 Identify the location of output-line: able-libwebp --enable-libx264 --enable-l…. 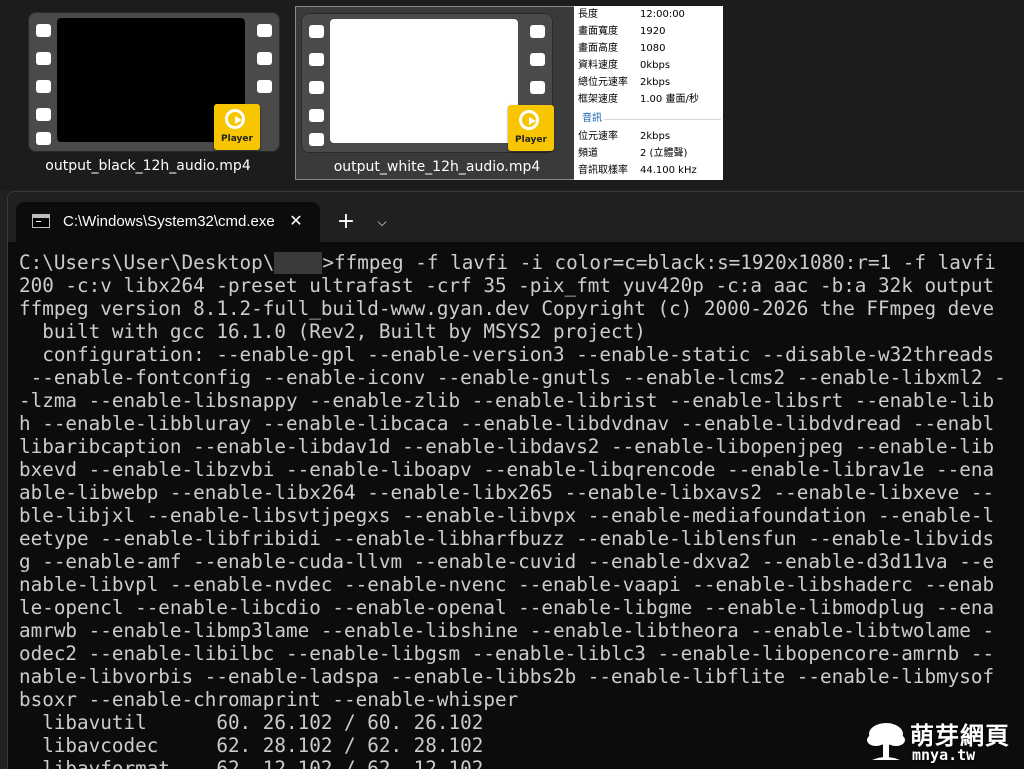
(507, 492).